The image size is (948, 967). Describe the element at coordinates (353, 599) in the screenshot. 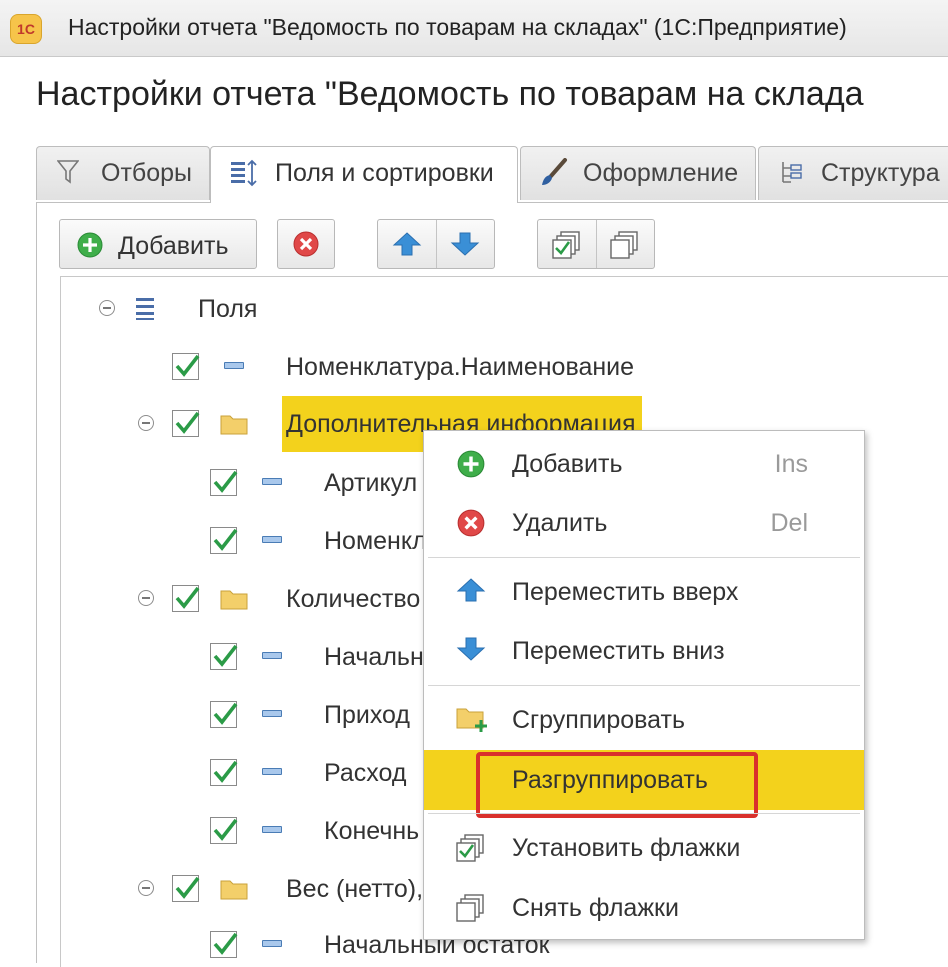

I see `tree-row-label: Количество` at that location.